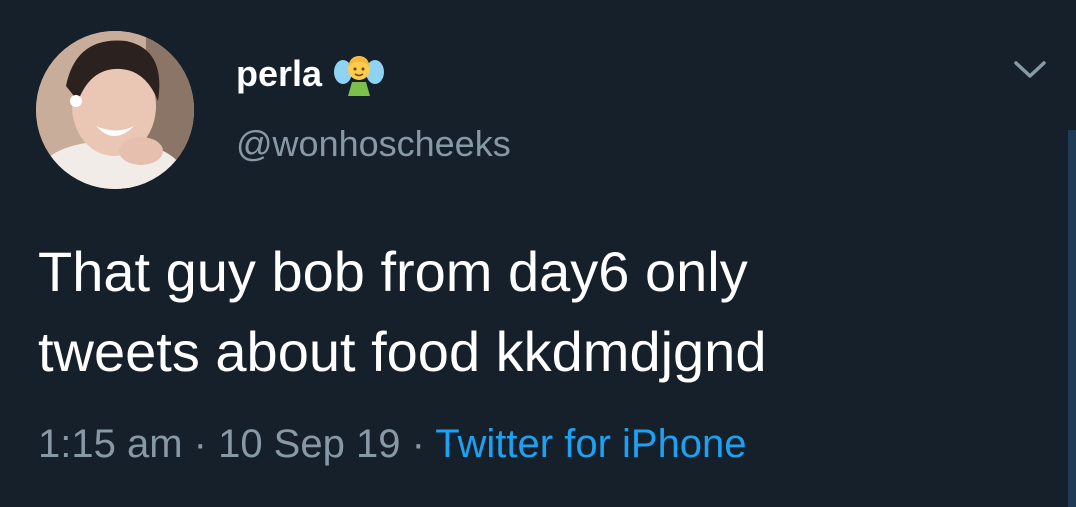 Image resolution: width=1076 pixels, height=507 pixels. Describe the element at coordinates (1030, 69) in the screenshot. I see `chevron-down-icon` at that location.